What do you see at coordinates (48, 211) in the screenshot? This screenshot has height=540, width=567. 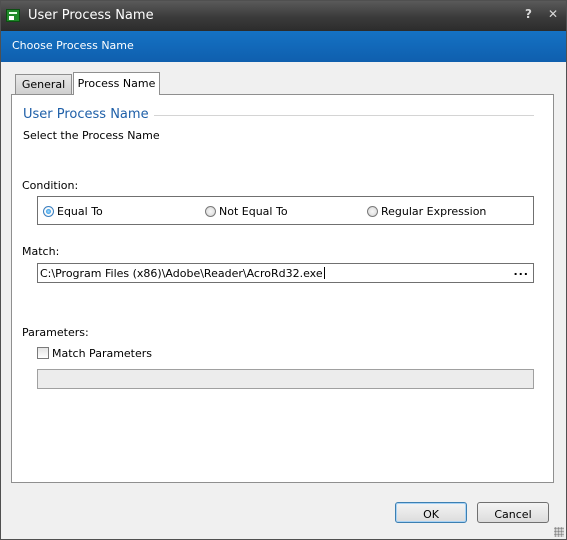 I see `radio-equal-to` at bounding box center [48, 211].